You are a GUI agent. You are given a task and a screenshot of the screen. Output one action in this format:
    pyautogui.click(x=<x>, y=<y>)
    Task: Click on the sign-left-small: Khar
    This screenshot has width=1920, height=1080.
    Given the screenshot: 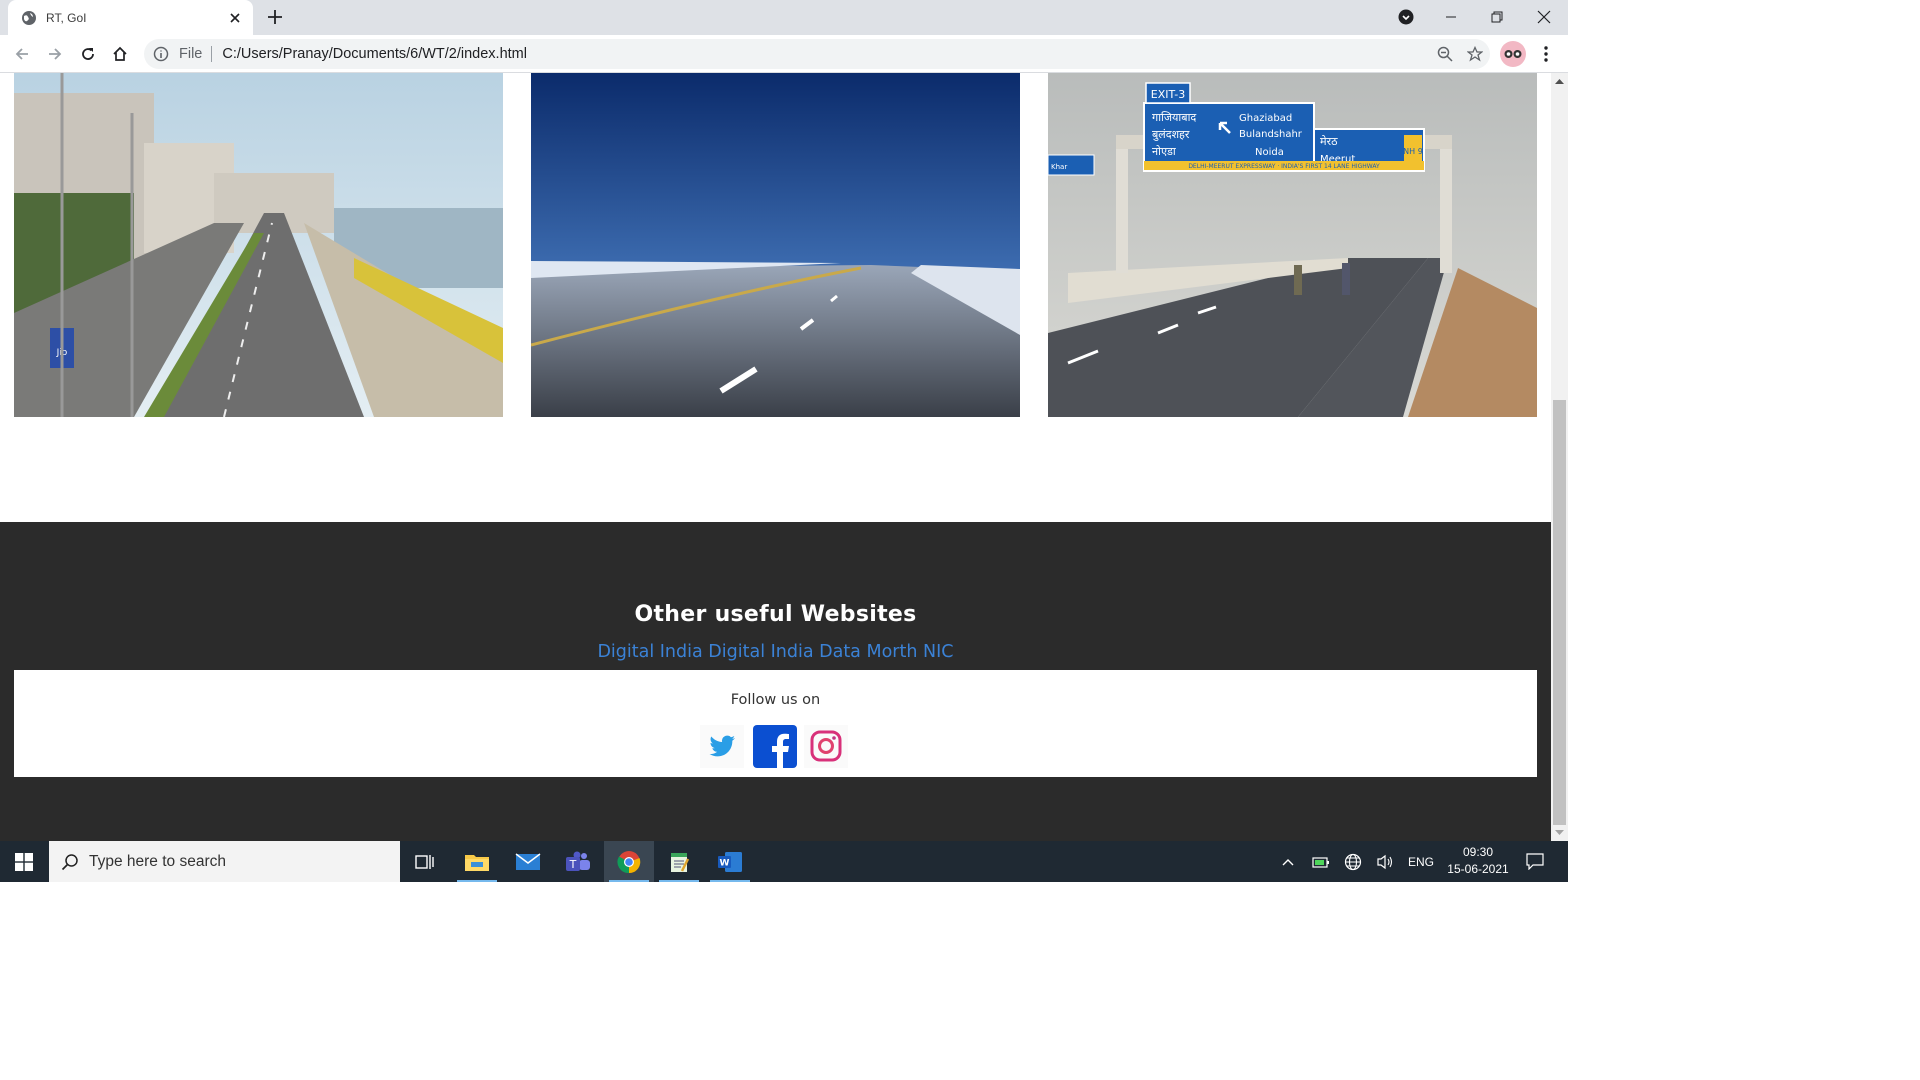 What is the action you would take?
    pyautogui.click(x=1059, y=167)
    